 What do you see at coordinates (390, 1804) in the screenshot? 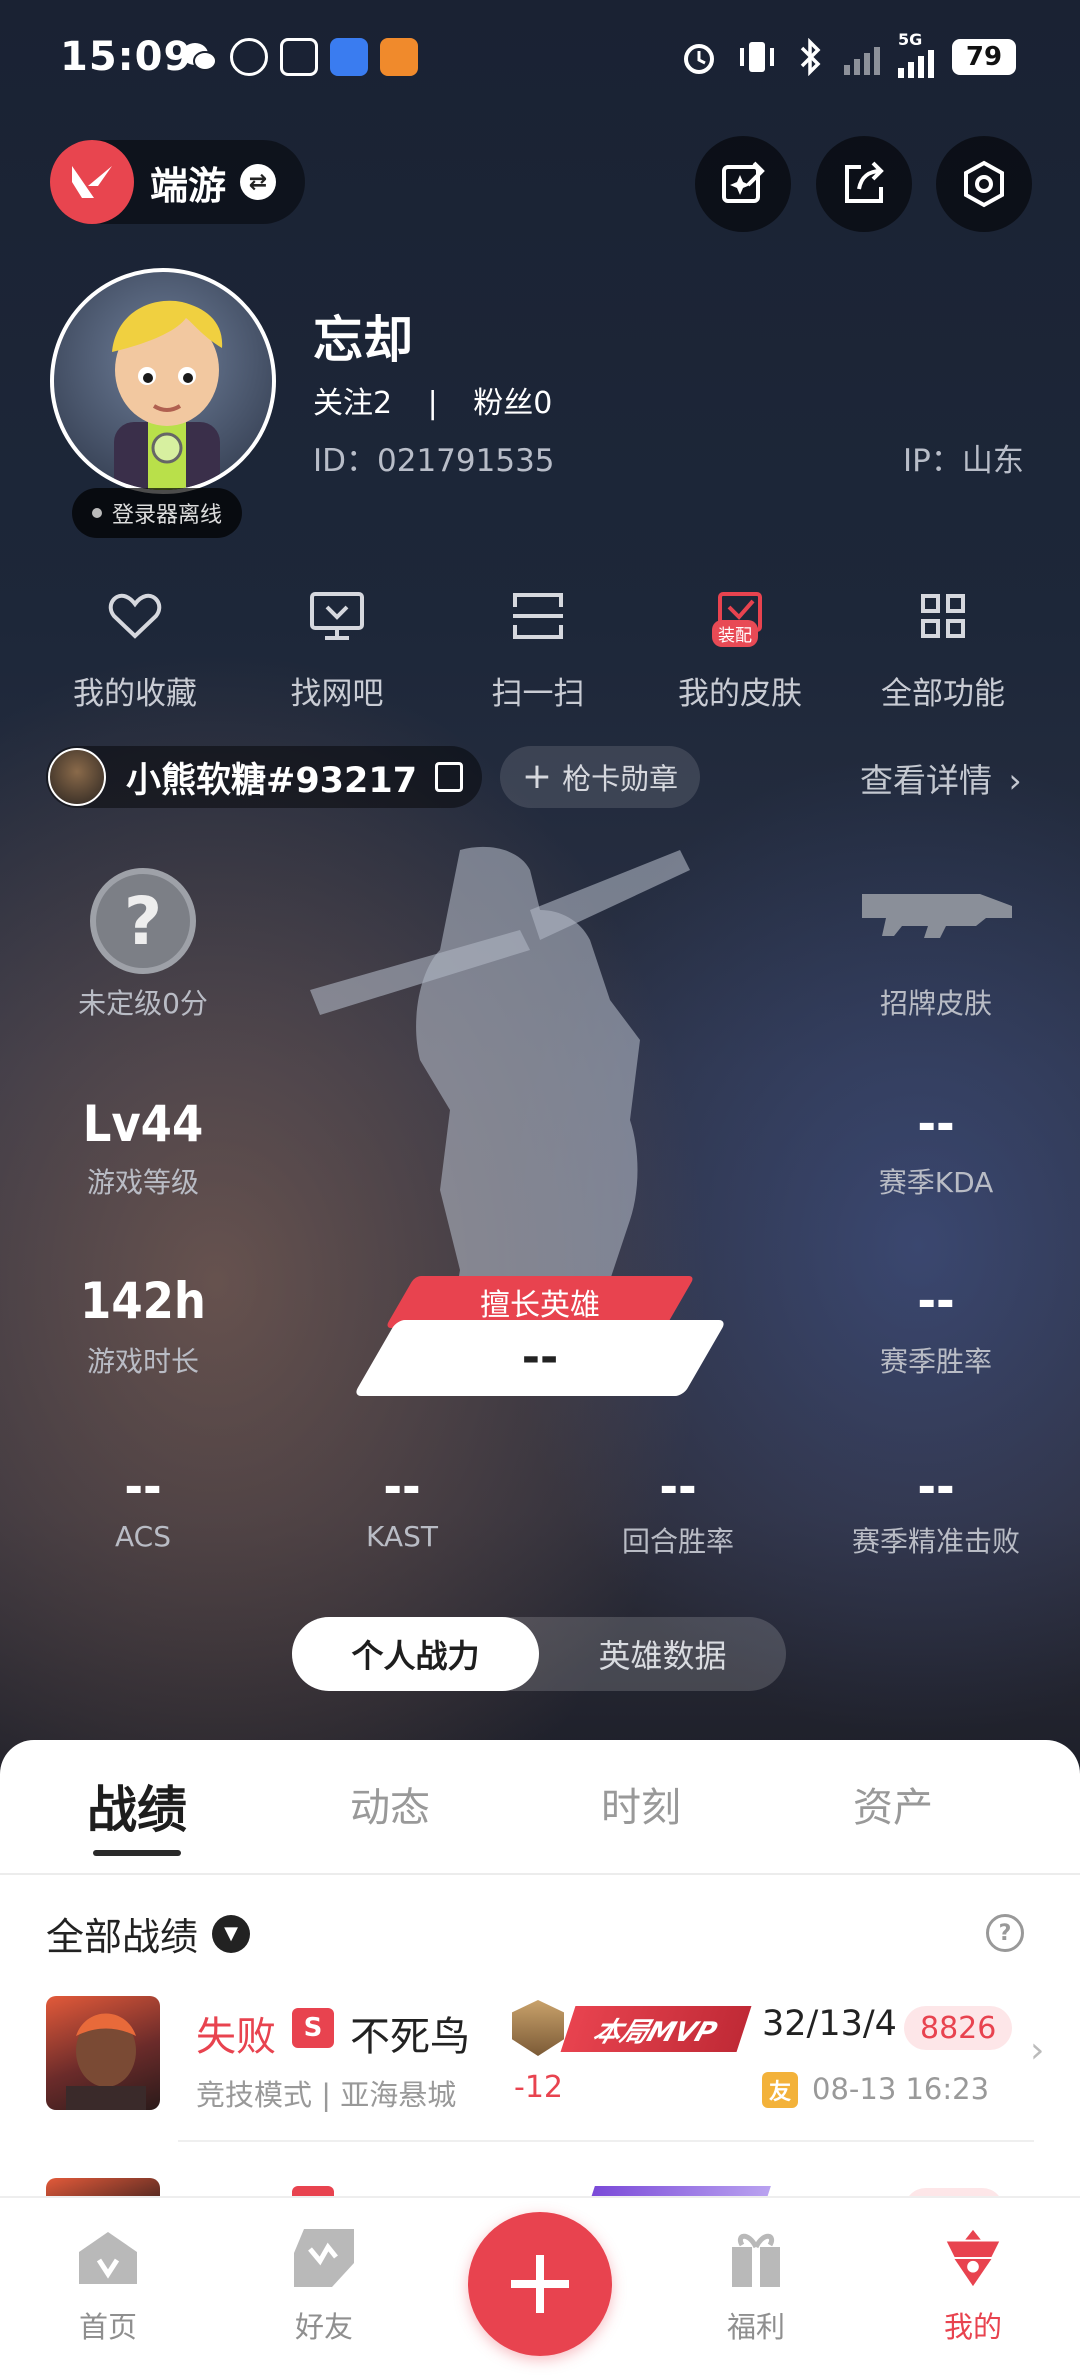
I see `tab-feed: 动态` at bounding box center [390, 1804].